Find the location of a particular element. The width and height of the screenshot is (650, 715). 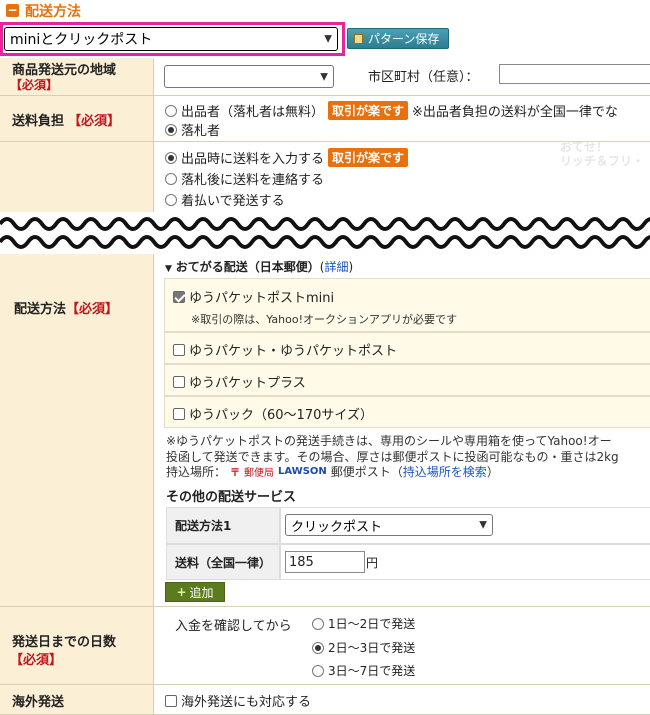

overseas-label: 海外発送 is located at coordinates (38, 702).